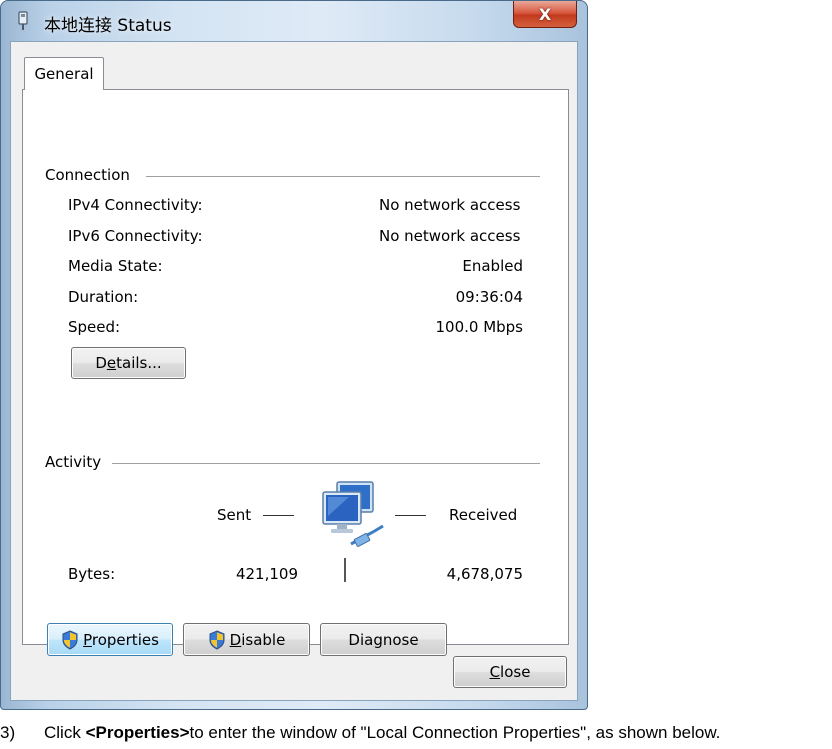  What do you see at coordinates (489, 297) in the screenshot?
I see `duration-value: 09:36:04` at bounding box center [489, 297].